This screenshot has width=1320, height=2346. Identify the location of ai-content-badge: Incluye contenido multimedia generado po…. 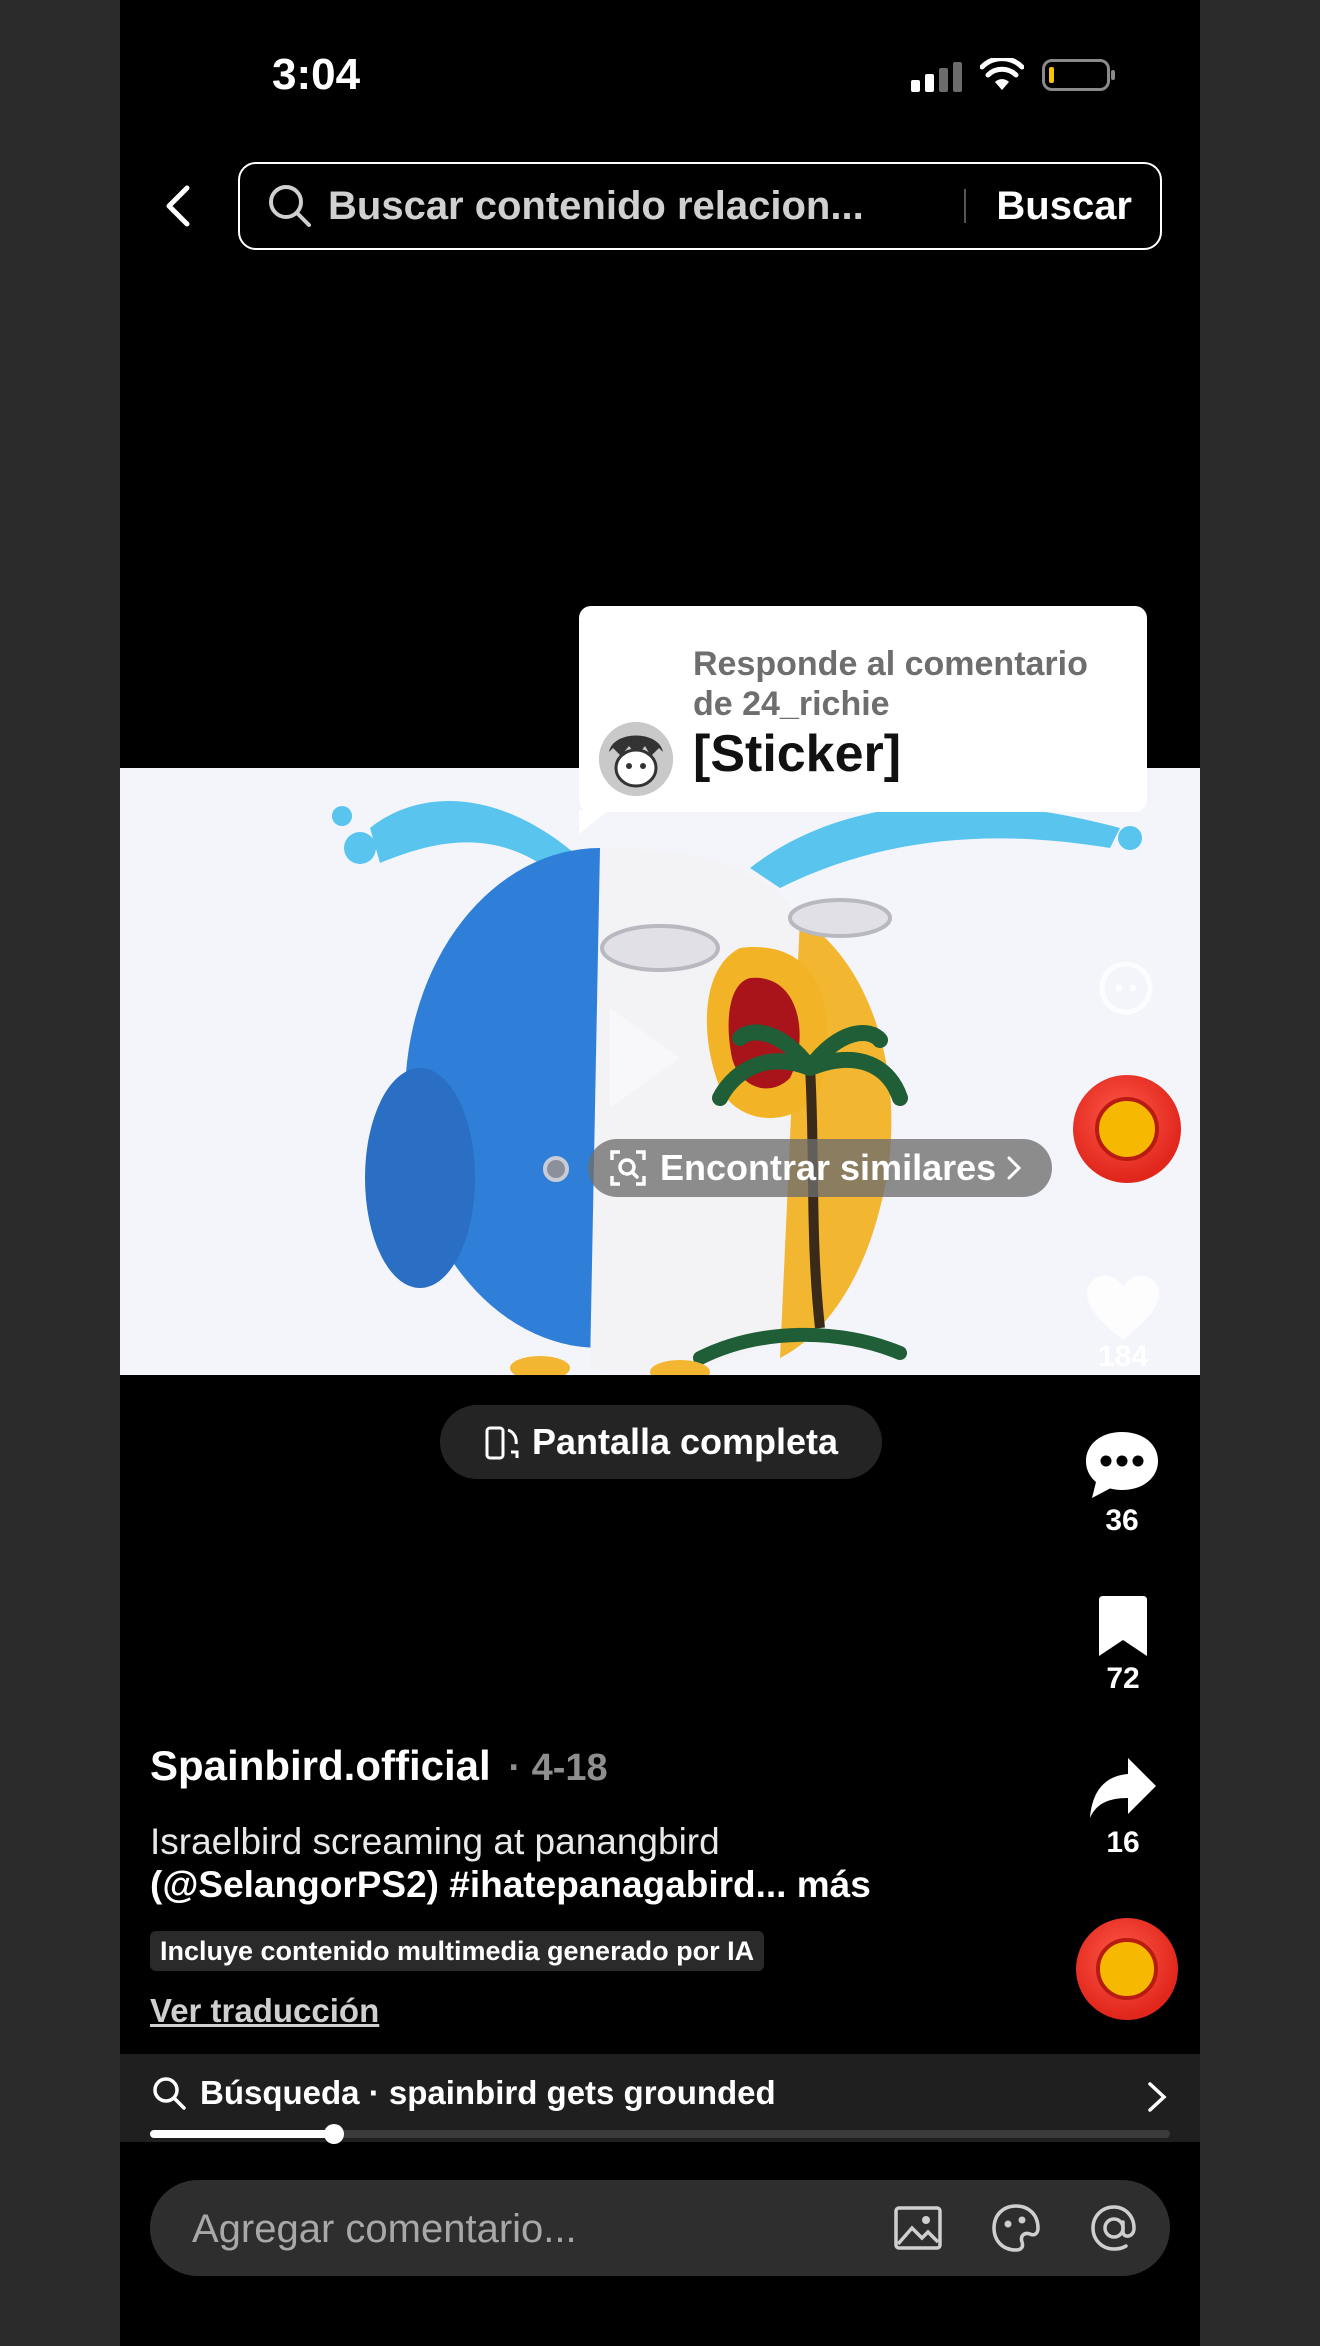
(457, 1951).